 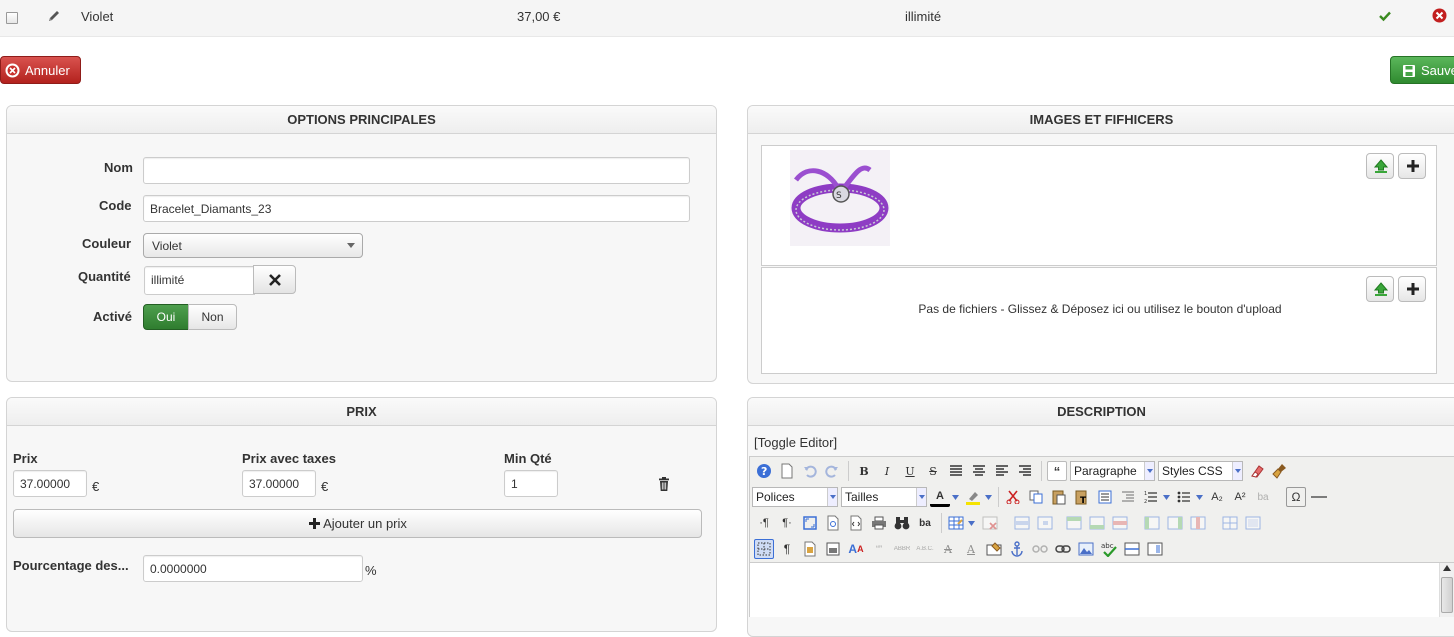 What do you see at coordinates (1086, 549) in the screenshot?
I see `insert-image-icon` at bounding box center [1086, 549].